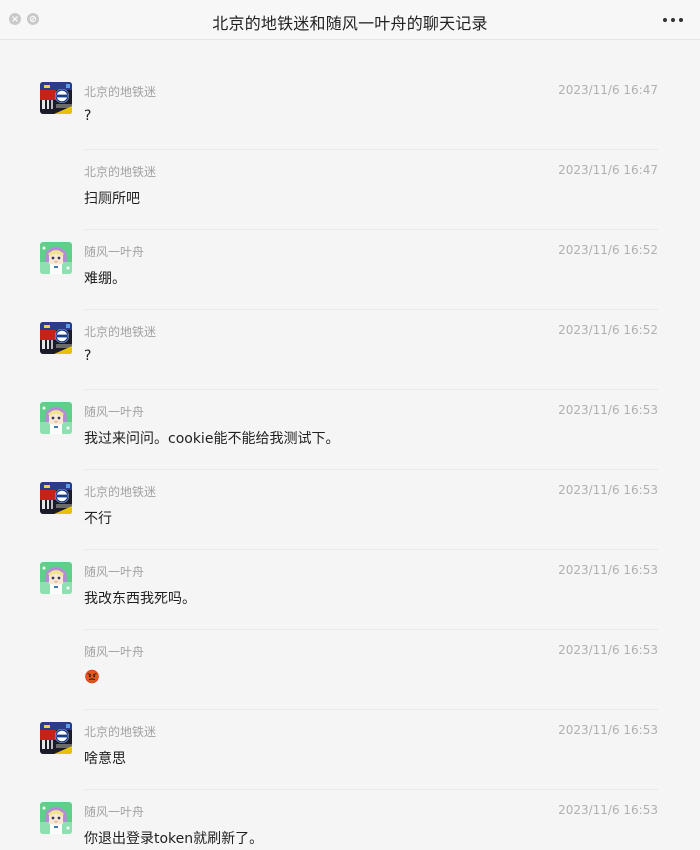 The image size is (700, 850). Describe the element at coordinates (350, 82) in the screenshot. I see `message-item: 北京的地铁迷 2023/11/6 16:47?` at that location.